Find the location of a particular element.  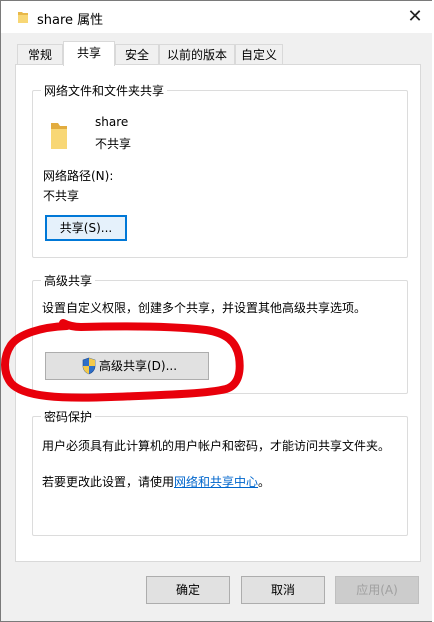

tab-label: 以前的版本 is located at coordinates (196, 55).